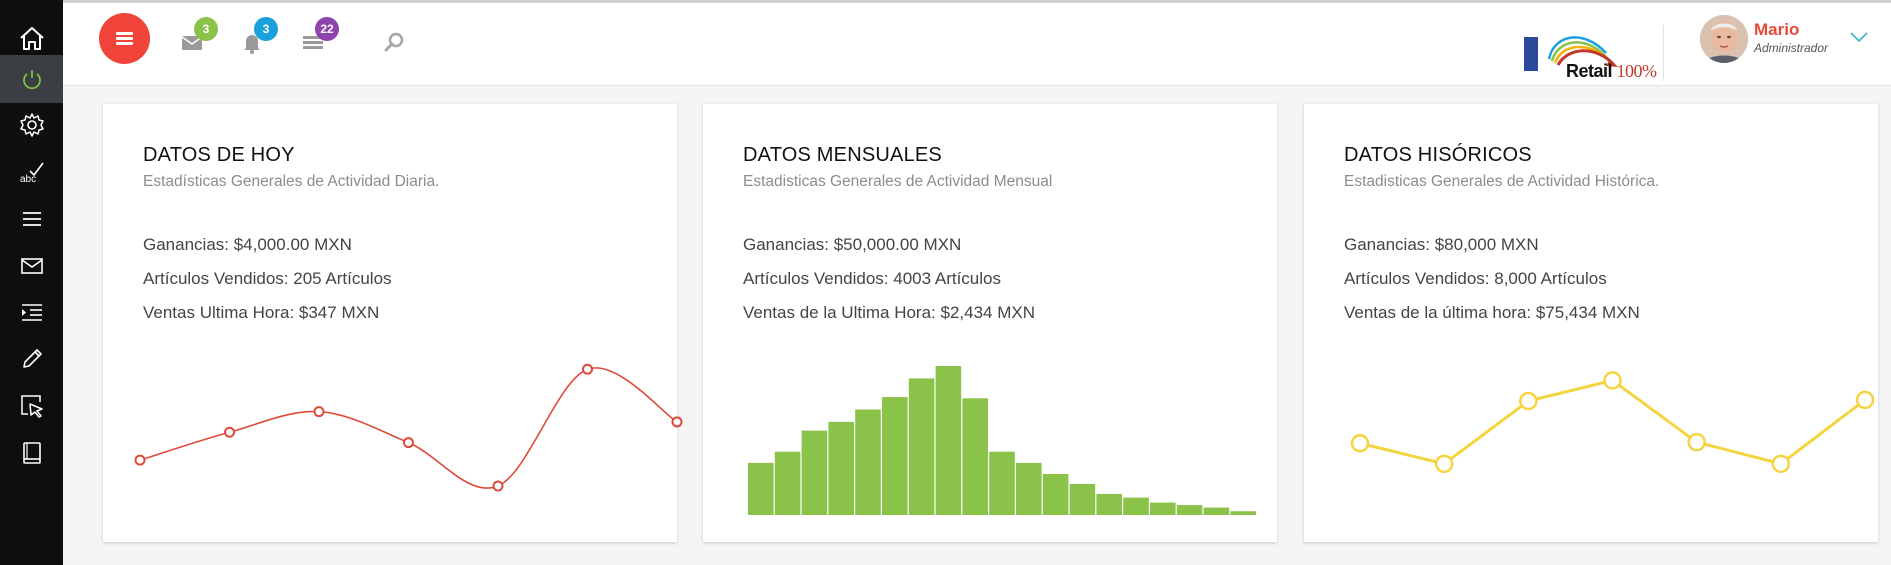 This screenshot has width=1891, height=565. I want to click on sidebar-item-book, so click(31, 453).